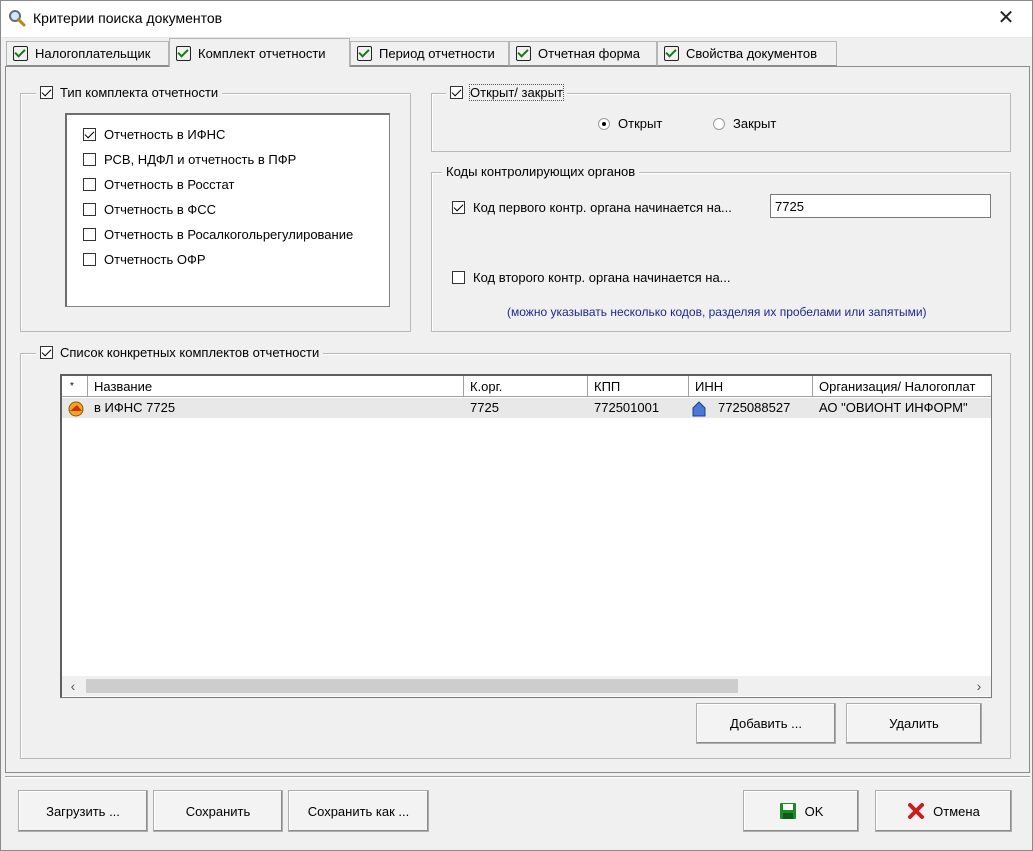 This screenshot has height=851, width=1033. Describe the element at coordinates (139, 92) in the screenshot. I see `report-type-legend-label: Тип комплекта отчетности` at that location.